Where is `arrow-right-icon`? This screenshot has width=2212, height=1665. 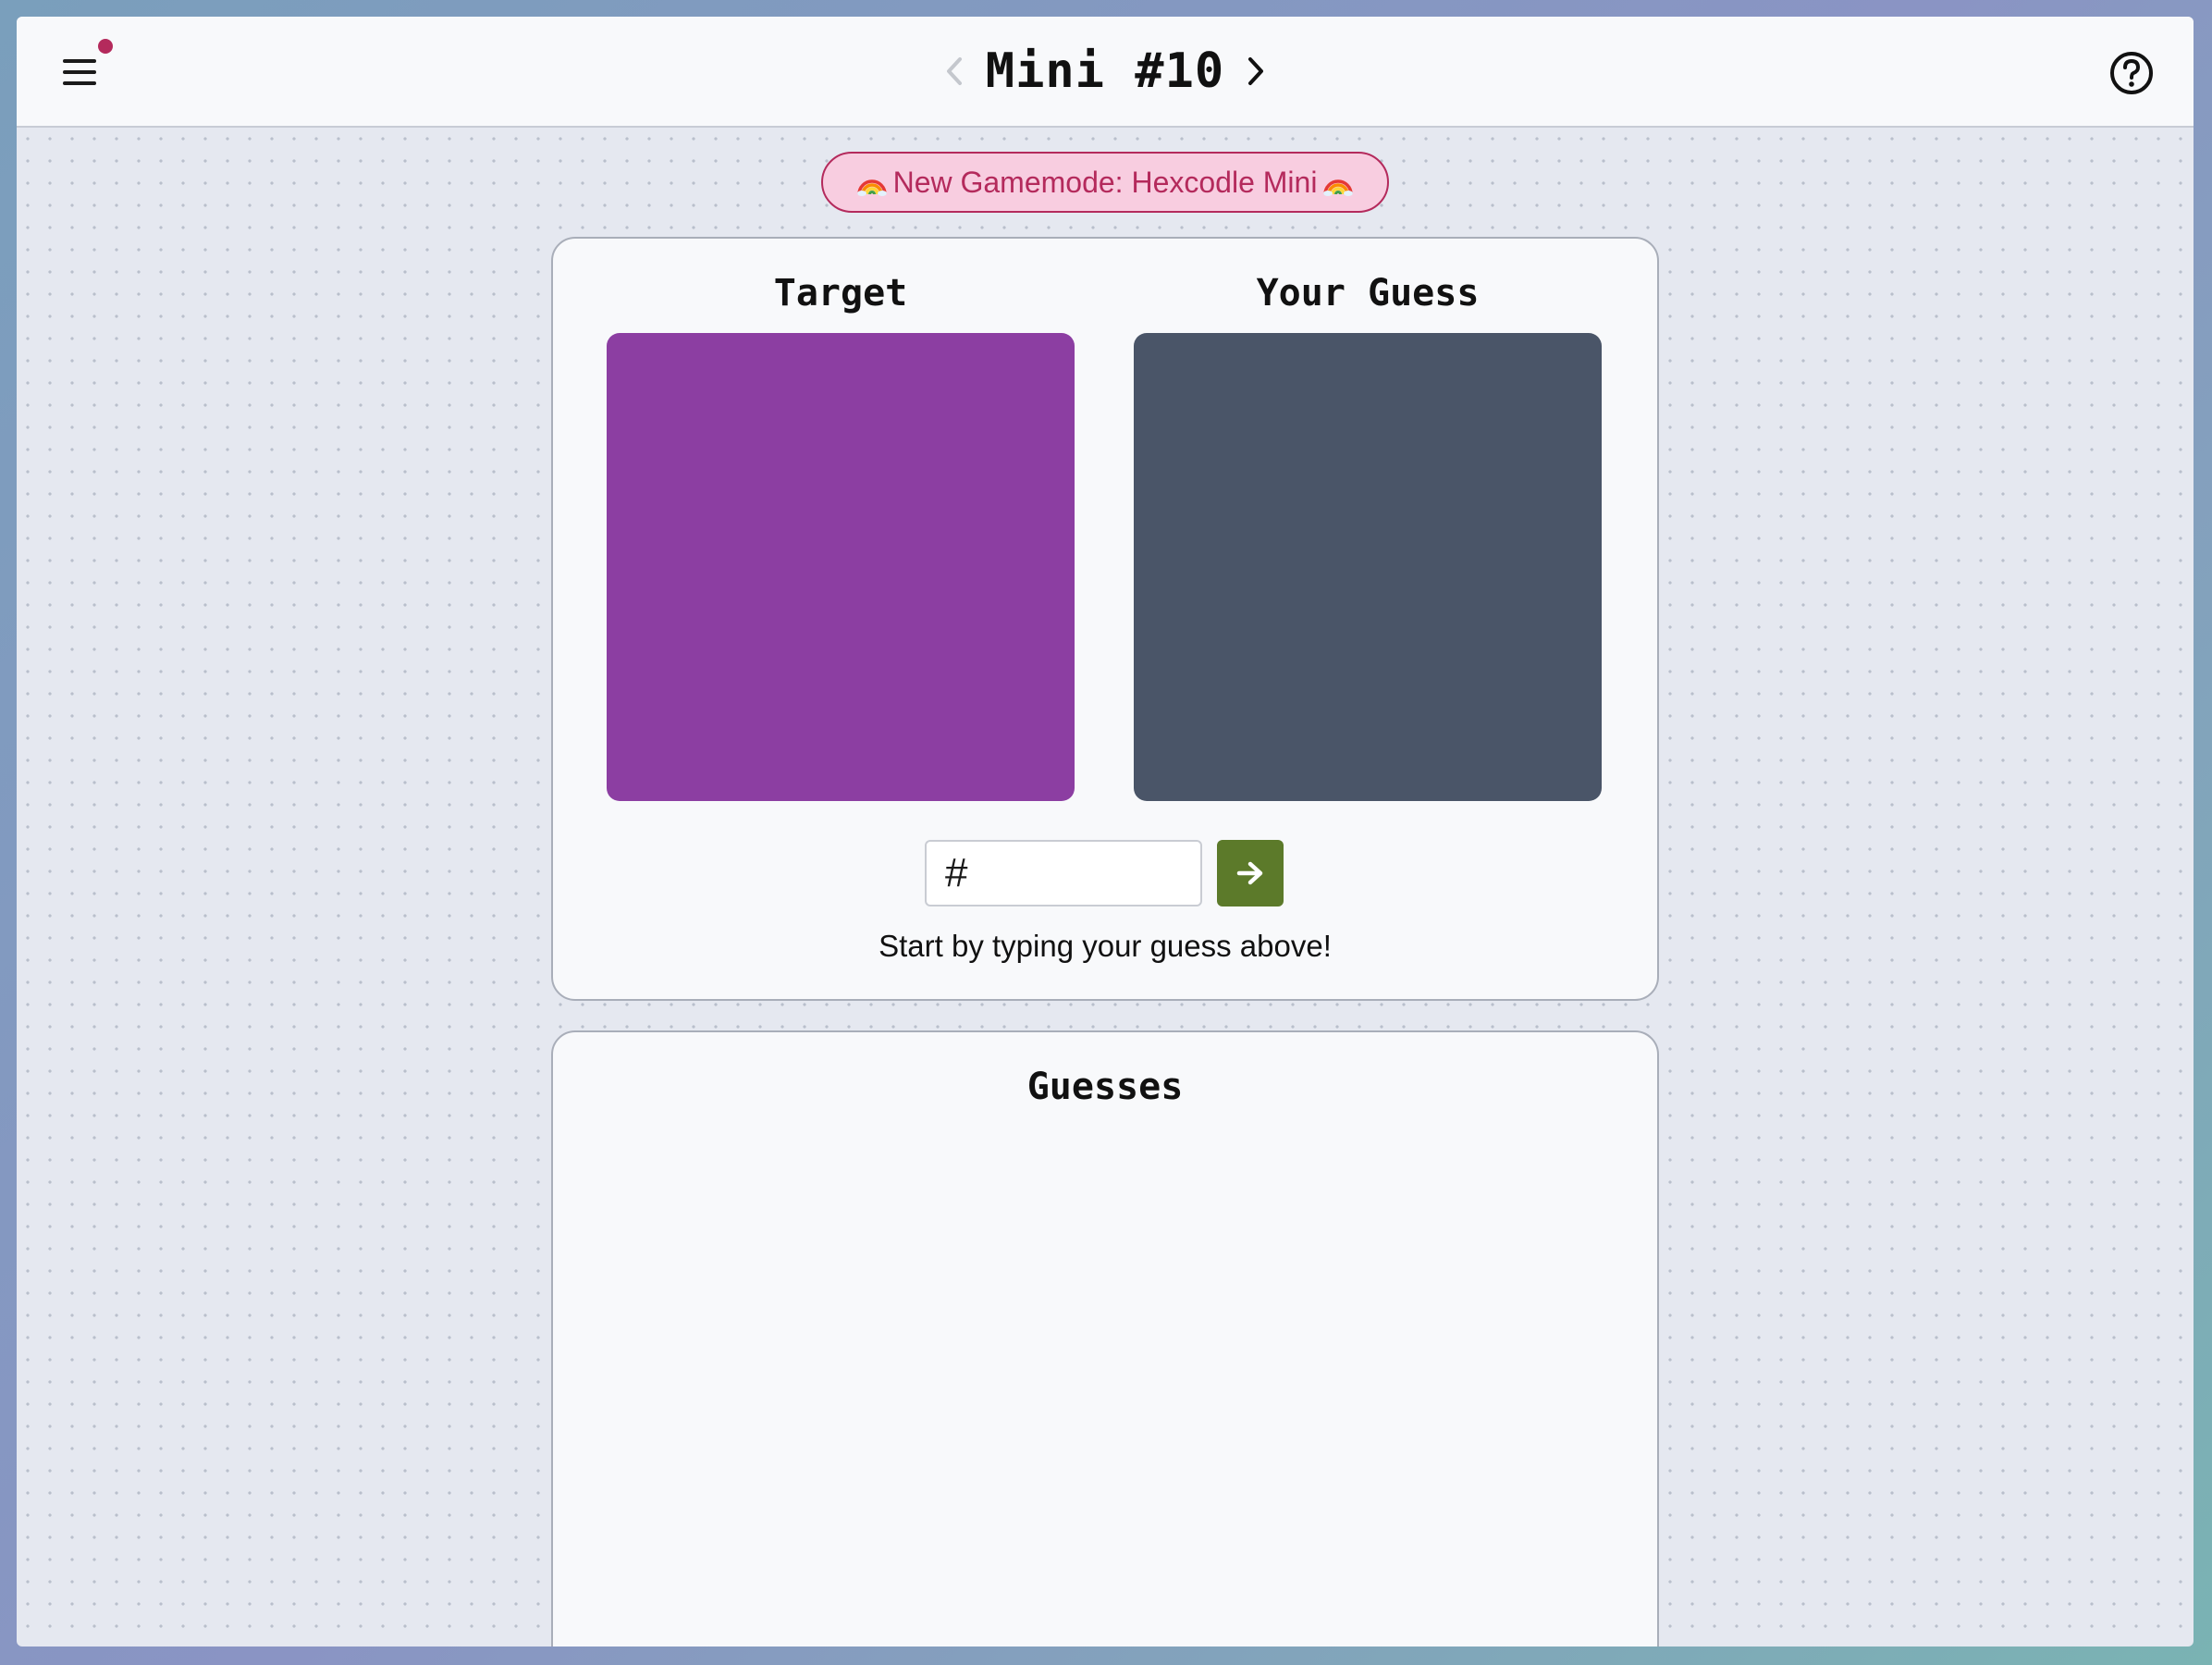 arrow-right-icon is located at coordinates (1250, 873).